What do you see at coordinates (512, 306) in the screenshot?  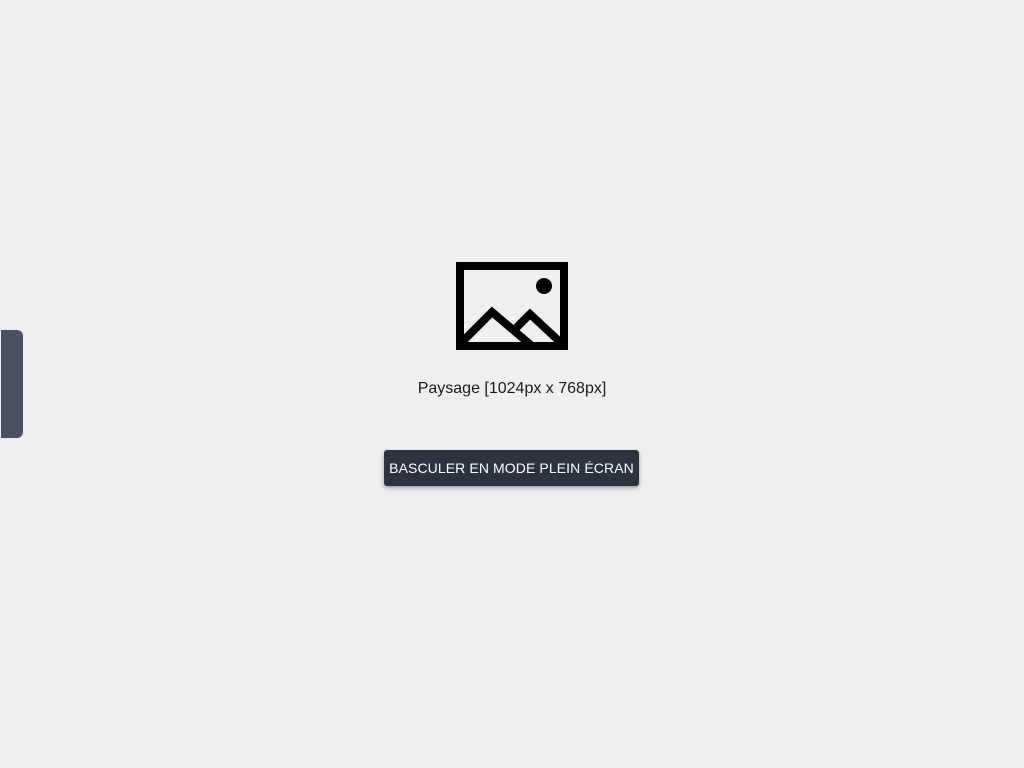 I see `image-icon` at bounding box center [512, 306].